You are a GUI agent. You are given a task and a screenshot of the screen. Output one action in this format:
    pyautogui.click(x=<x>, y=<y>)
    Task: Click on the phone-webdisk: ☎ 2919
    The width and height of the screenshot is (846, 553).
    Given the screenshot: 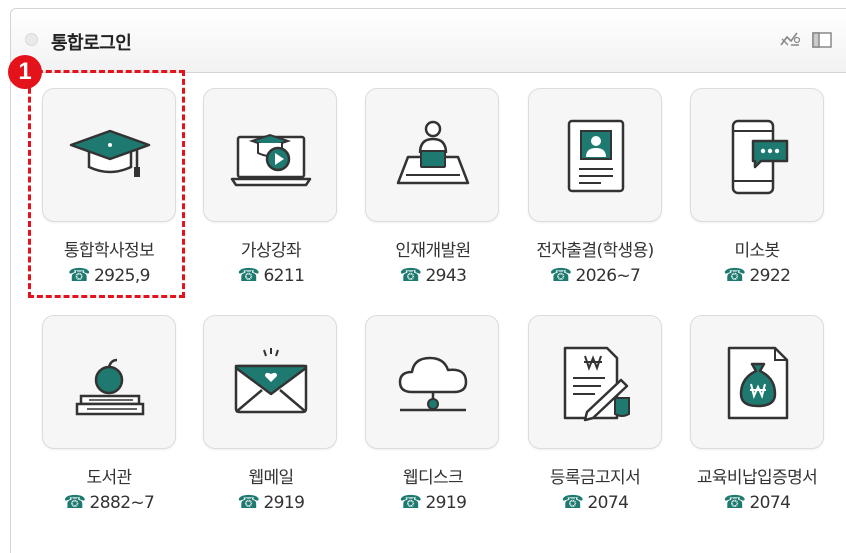 What is the action you would take?
    pyautogui.click(x=433, y=502)
    